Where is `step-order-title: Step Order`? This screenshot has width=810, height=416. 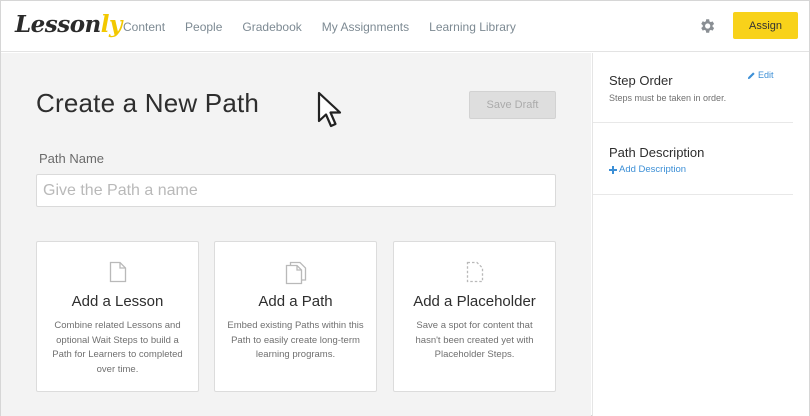
step-order-title: Step Order is located at coordinates (641, 80).